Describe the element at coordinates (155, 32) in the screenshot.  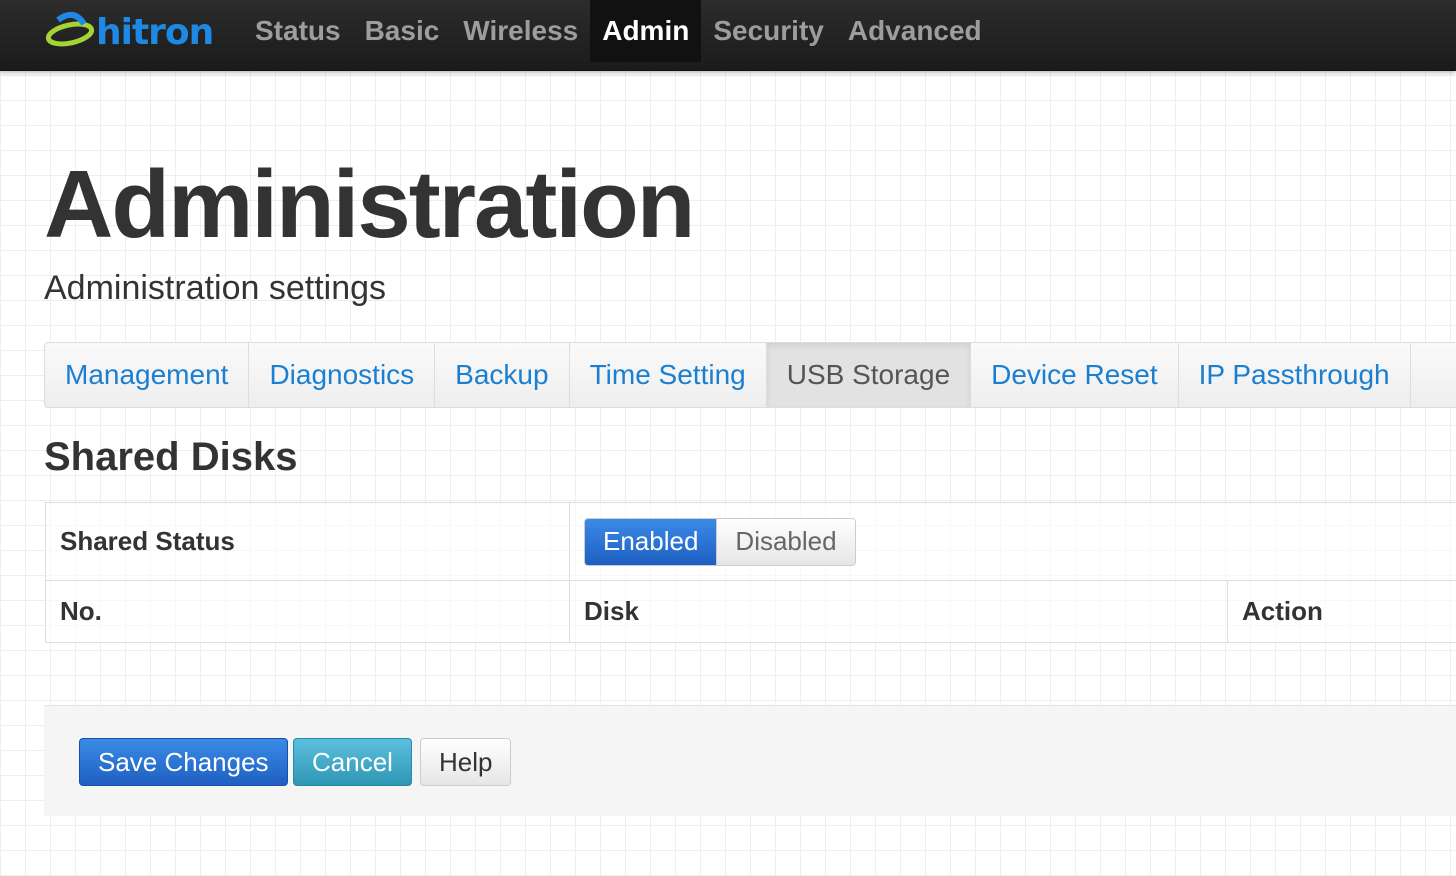
I see `logo-text: hitron` at that location.